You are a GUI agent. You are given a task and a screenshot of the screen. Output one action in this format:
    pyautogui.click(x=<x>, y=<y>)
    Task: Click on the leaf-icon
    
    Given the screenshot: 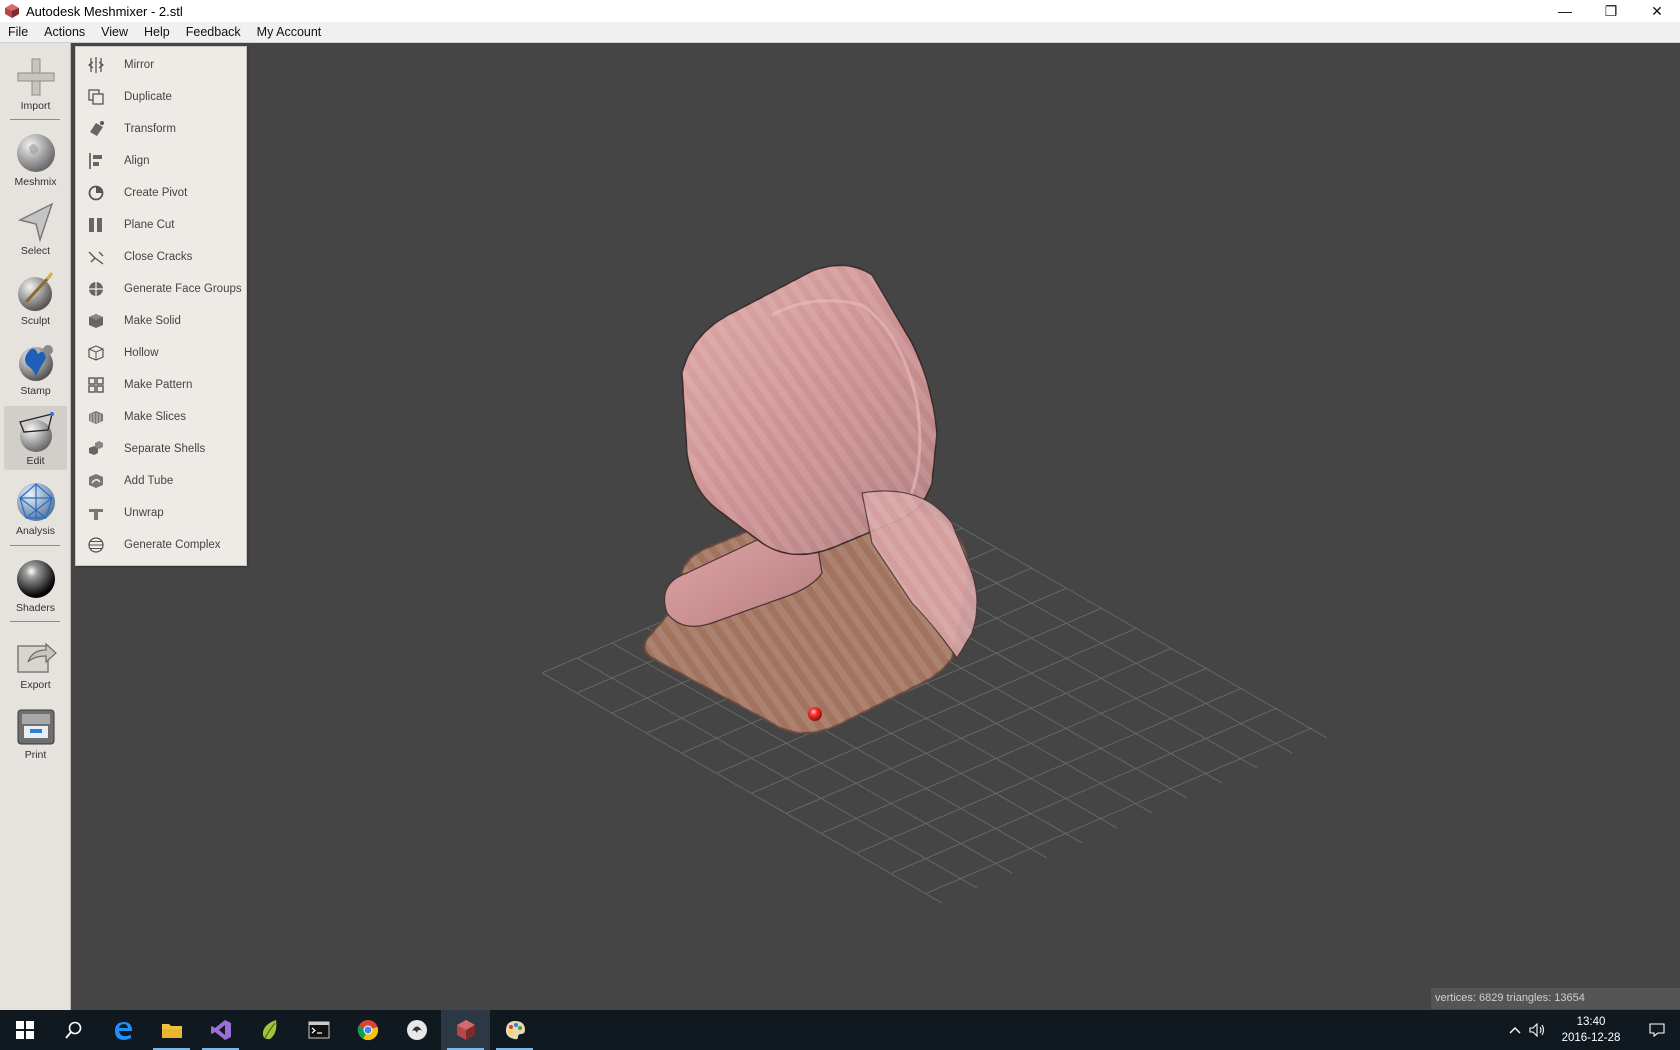 What is the action you would take?
    pyautogui.click(x=269, y=1030)
    